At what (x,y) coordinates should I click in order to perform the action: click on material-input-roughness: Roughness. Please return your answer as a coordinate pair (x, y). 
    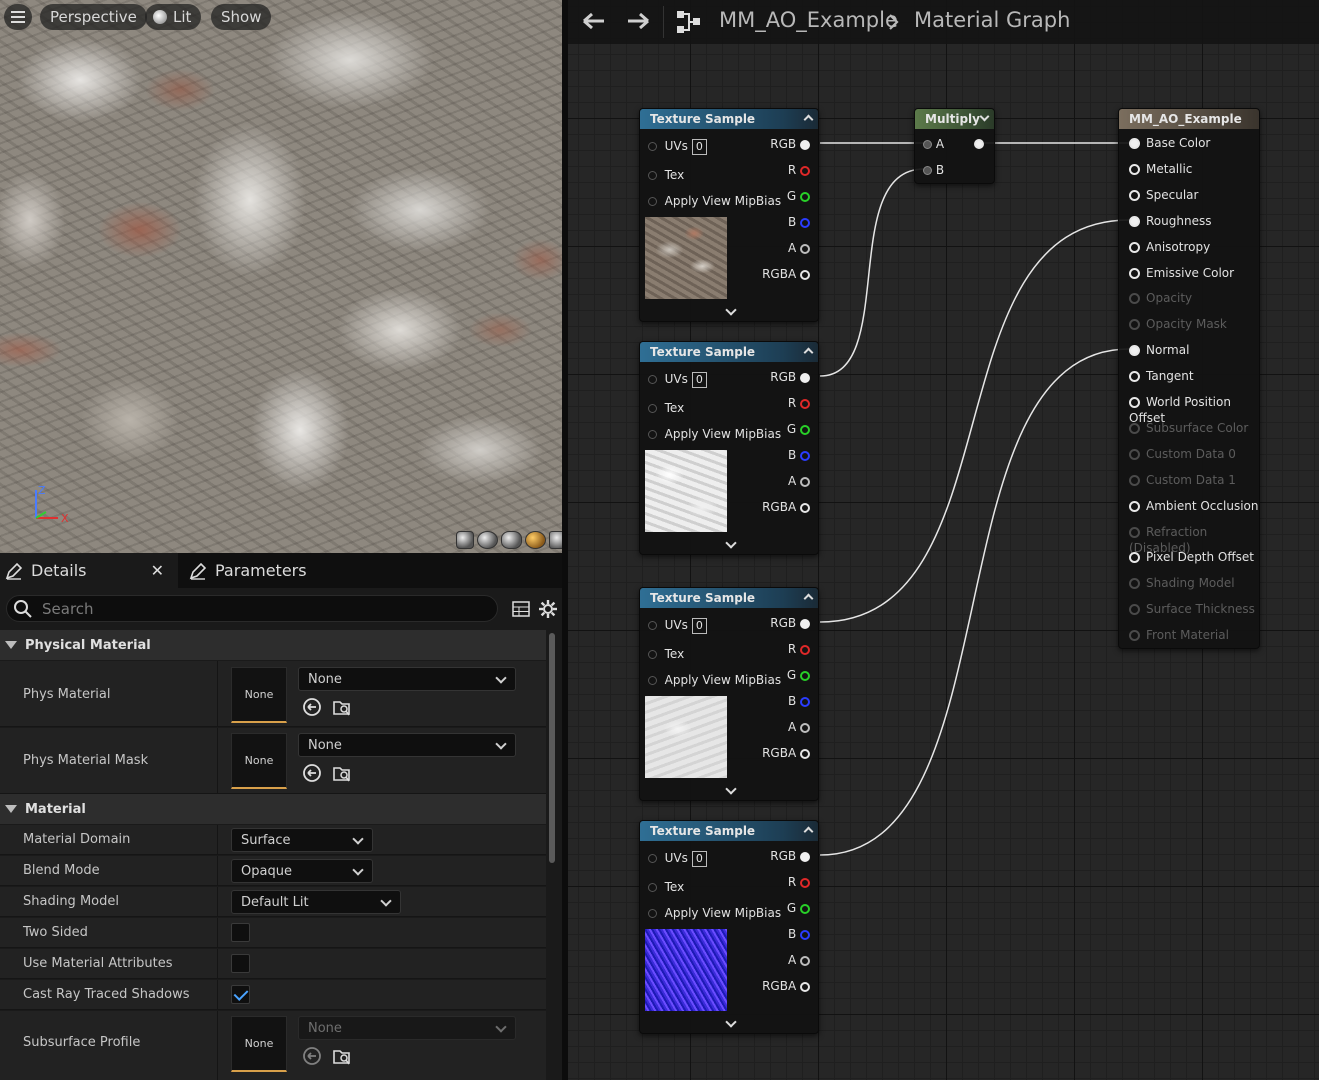
    Looking at the image, I should click on (1170, 221).